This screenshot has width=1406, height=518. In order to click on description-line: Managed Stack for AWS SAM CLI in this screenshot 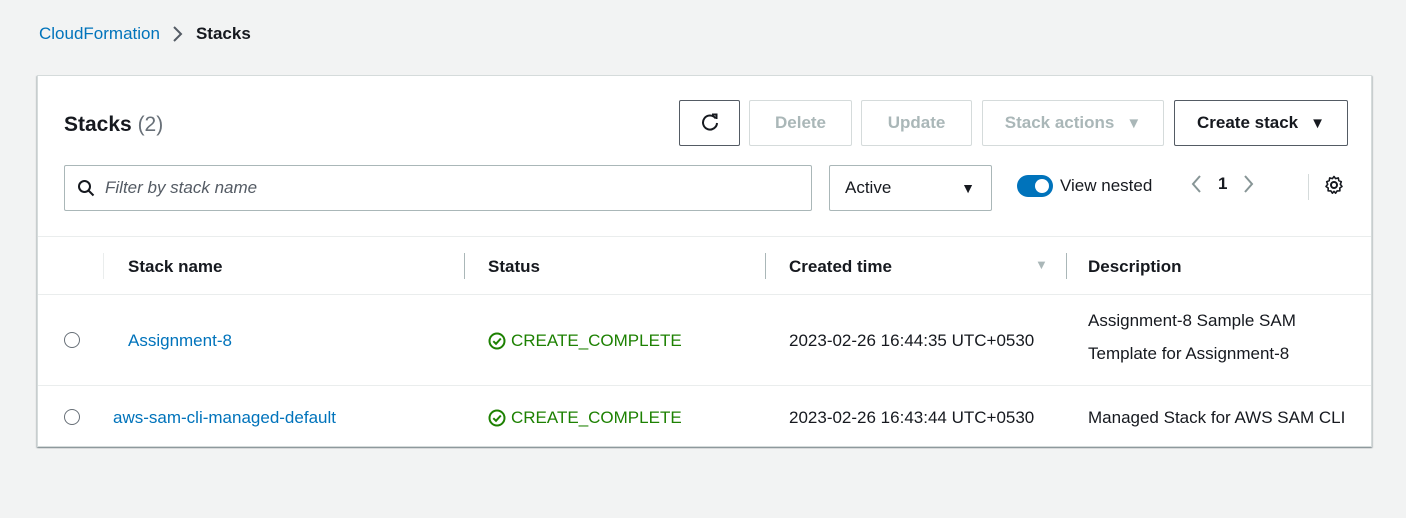, I will do `click(1217, 417)`.